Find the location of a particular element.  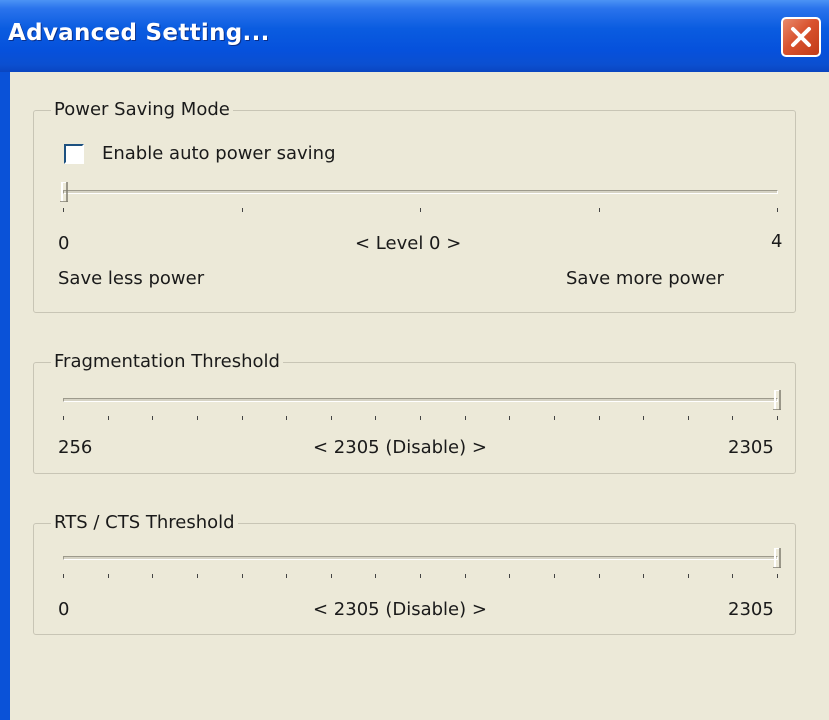

fragmentation-group-label: Fragmentation Threshold is located at coordinates (167, 362).